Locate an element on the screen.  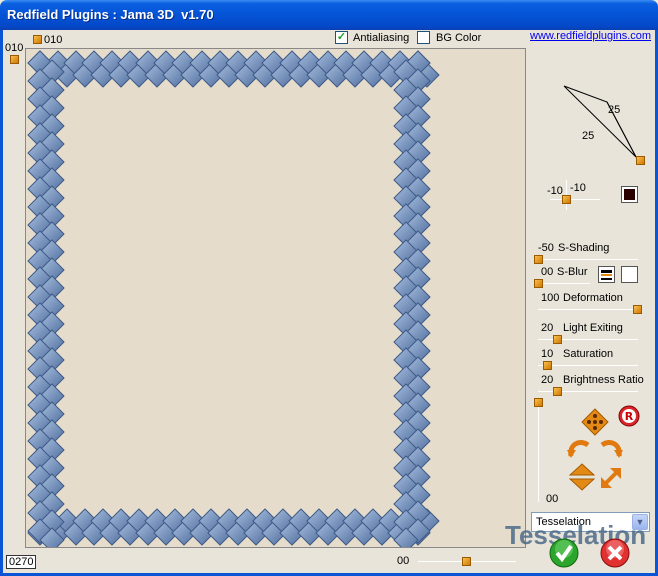
blur-color-swatch is located at coordinates (629, 274).